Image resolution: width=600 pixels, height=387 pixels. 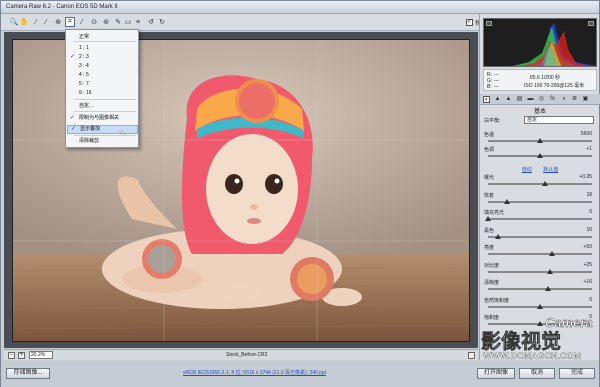 I want to click on slider-value: 5600, so click(x=586, y=134).